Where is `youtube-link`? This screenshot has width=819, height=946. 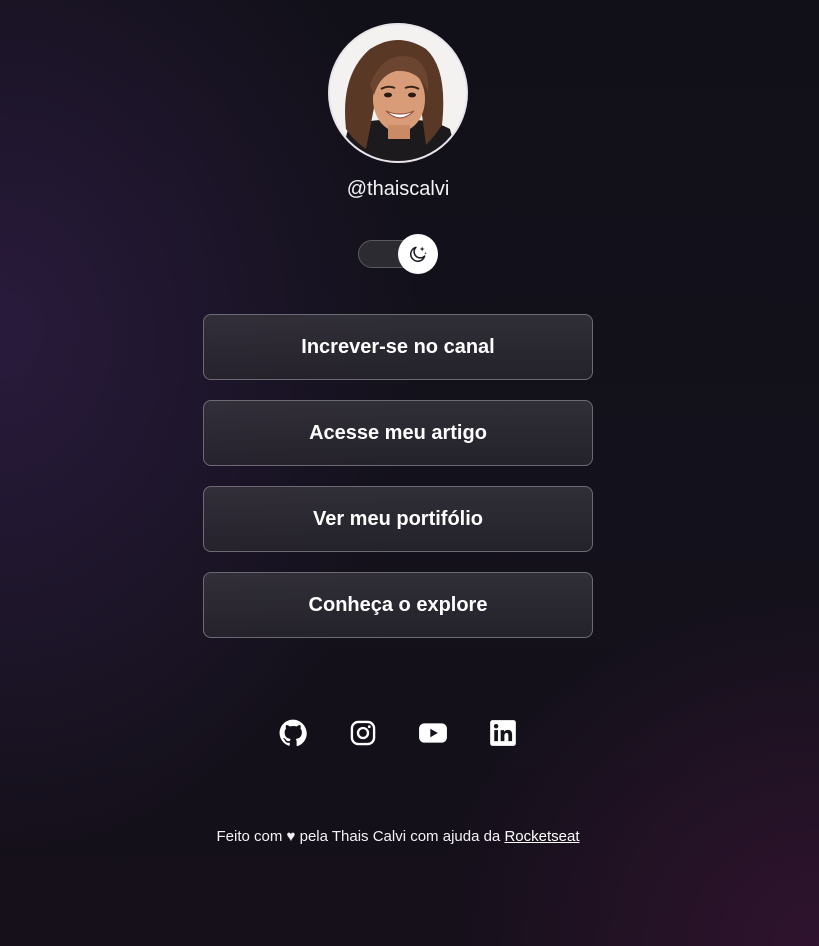 youtube-link is located at coordinates (433, 733).